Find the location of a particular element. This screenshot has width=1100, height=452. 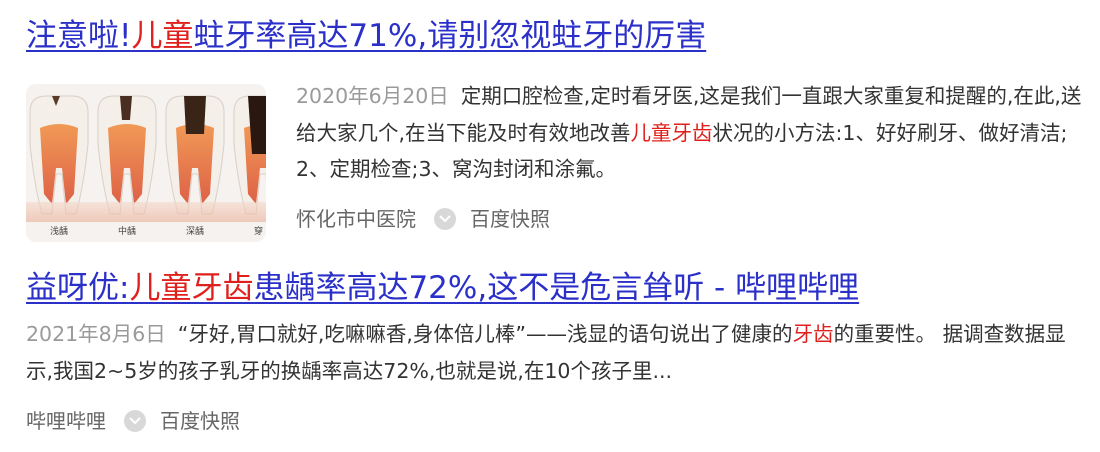

thumb-caption: 深龋 is located at coordinates (195, 231).